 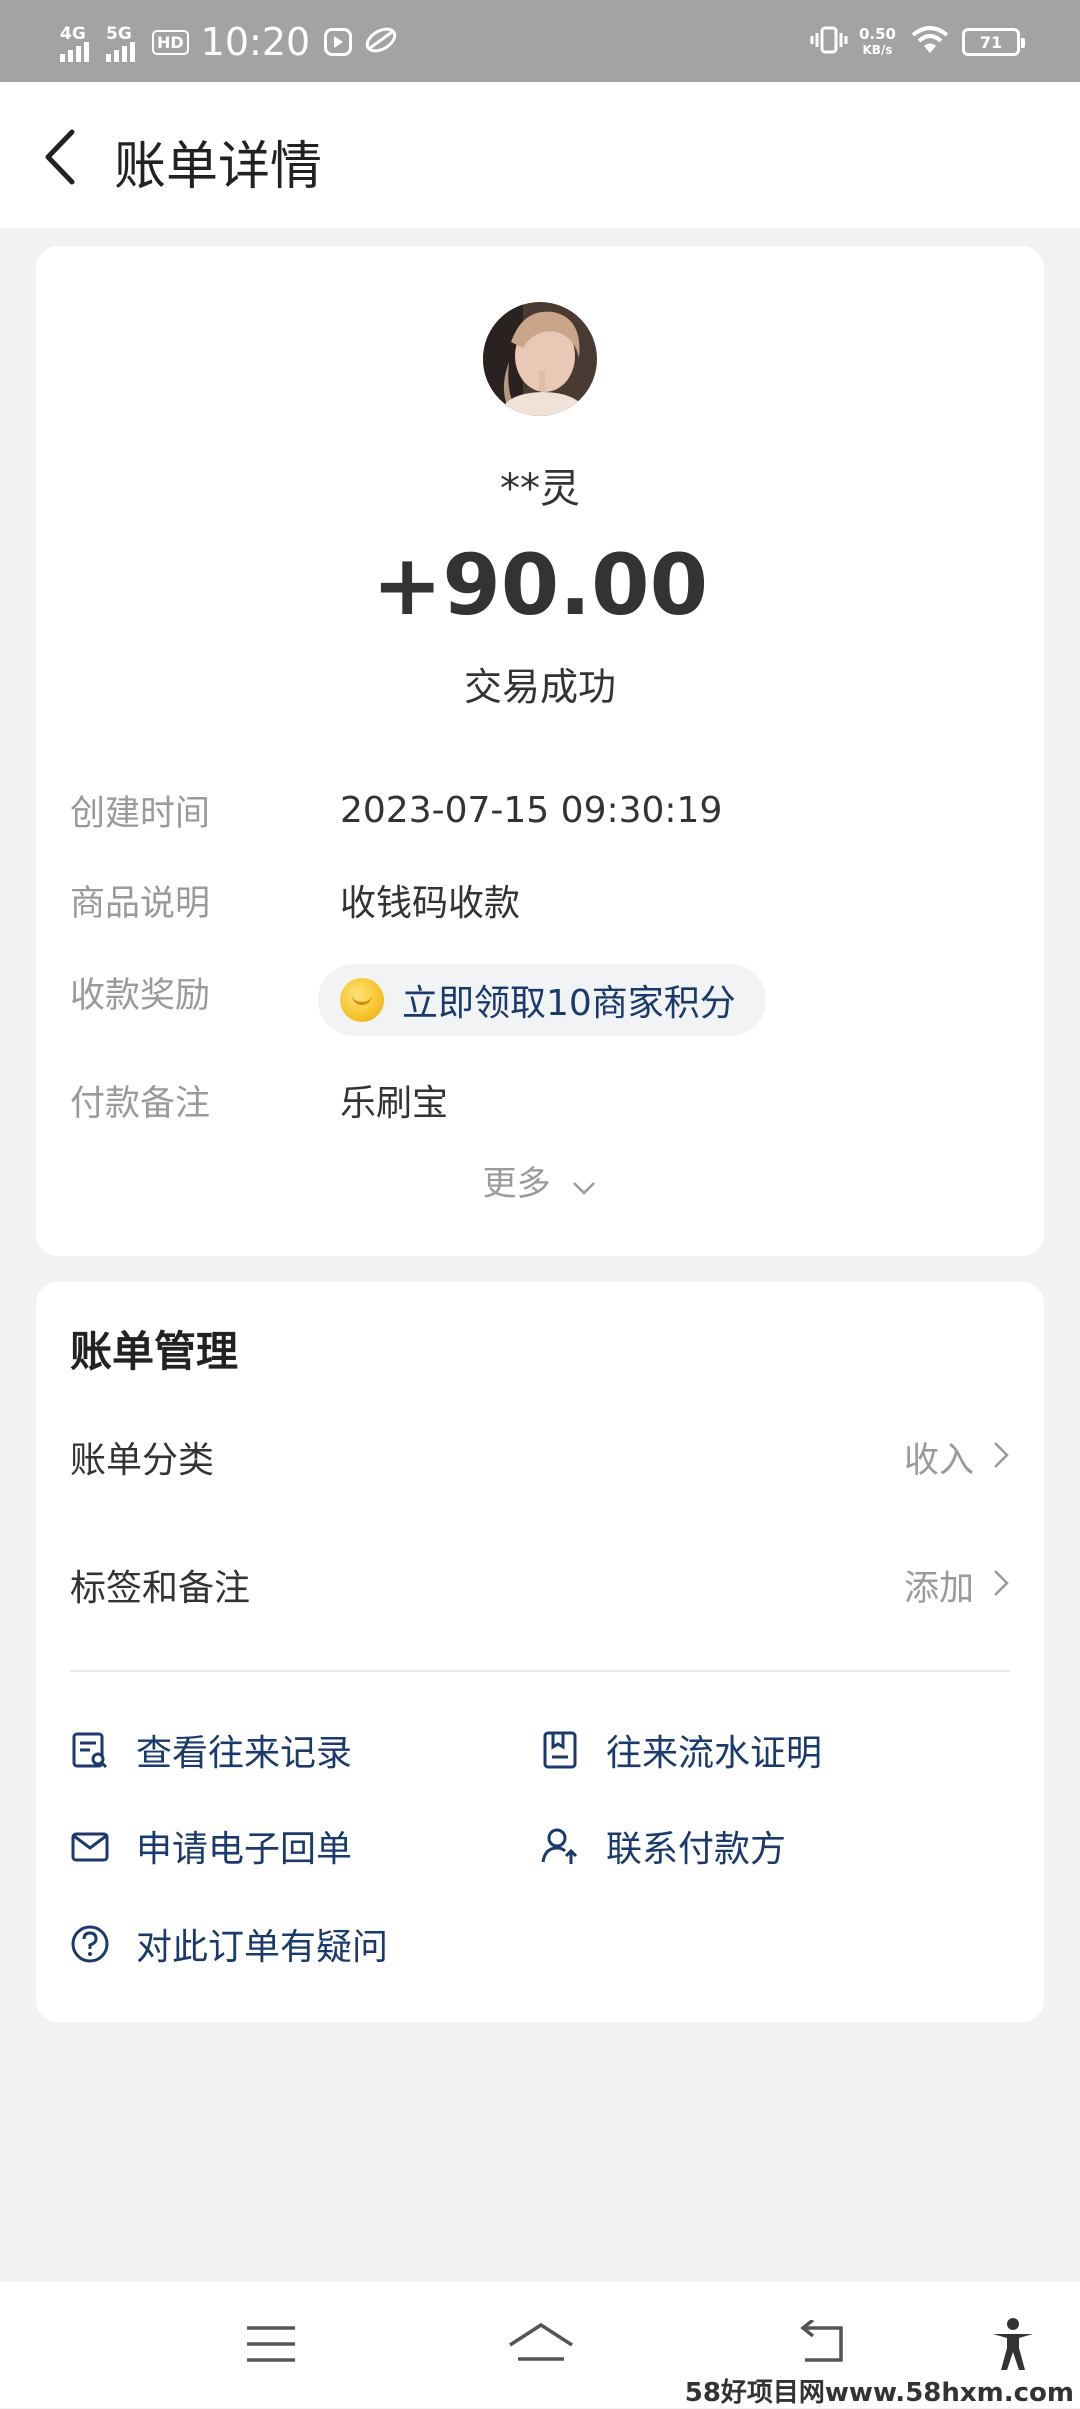 I want to click on menu-button, so click(x=271, y=2344).